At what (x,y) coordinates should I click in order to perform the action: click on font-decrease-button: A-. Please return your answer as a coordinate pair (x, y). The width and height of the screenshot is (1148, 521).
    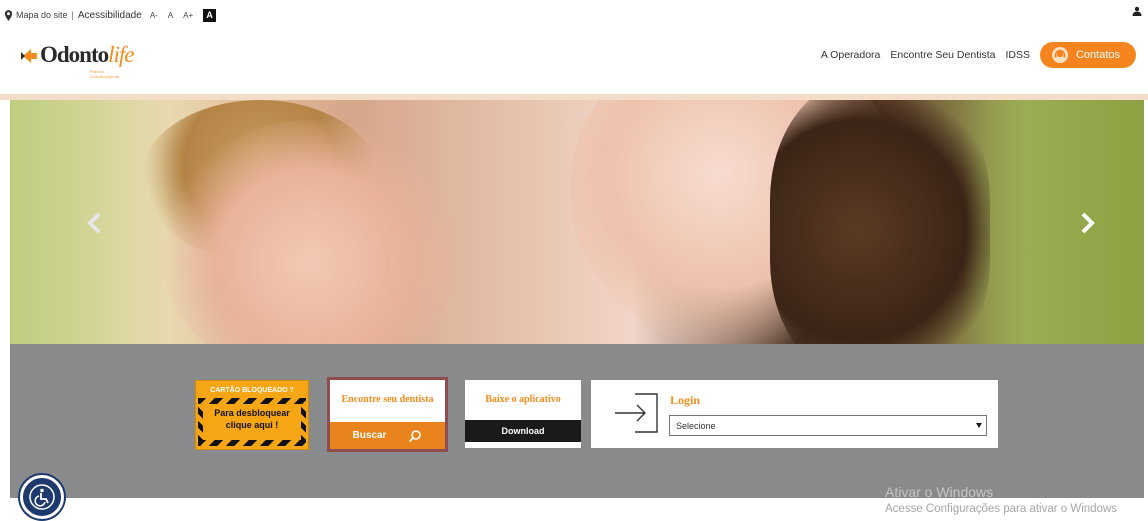
    Looking at the image, I should click on (154, 15).